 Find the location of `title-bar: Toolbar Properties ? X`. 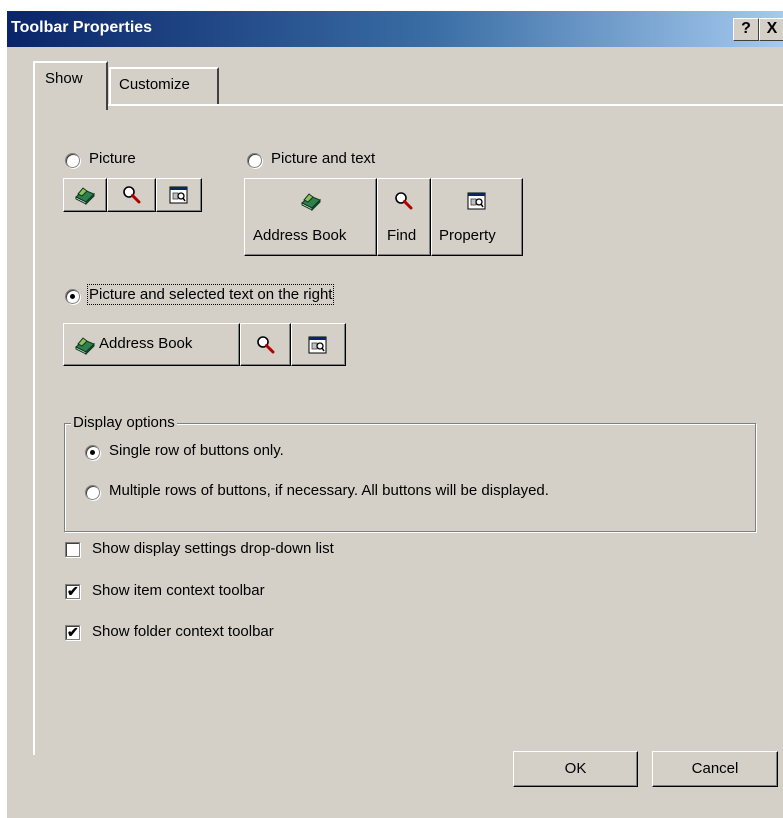

title-bar: Toolbar Properties ? X is located at coordinates (395, 29).